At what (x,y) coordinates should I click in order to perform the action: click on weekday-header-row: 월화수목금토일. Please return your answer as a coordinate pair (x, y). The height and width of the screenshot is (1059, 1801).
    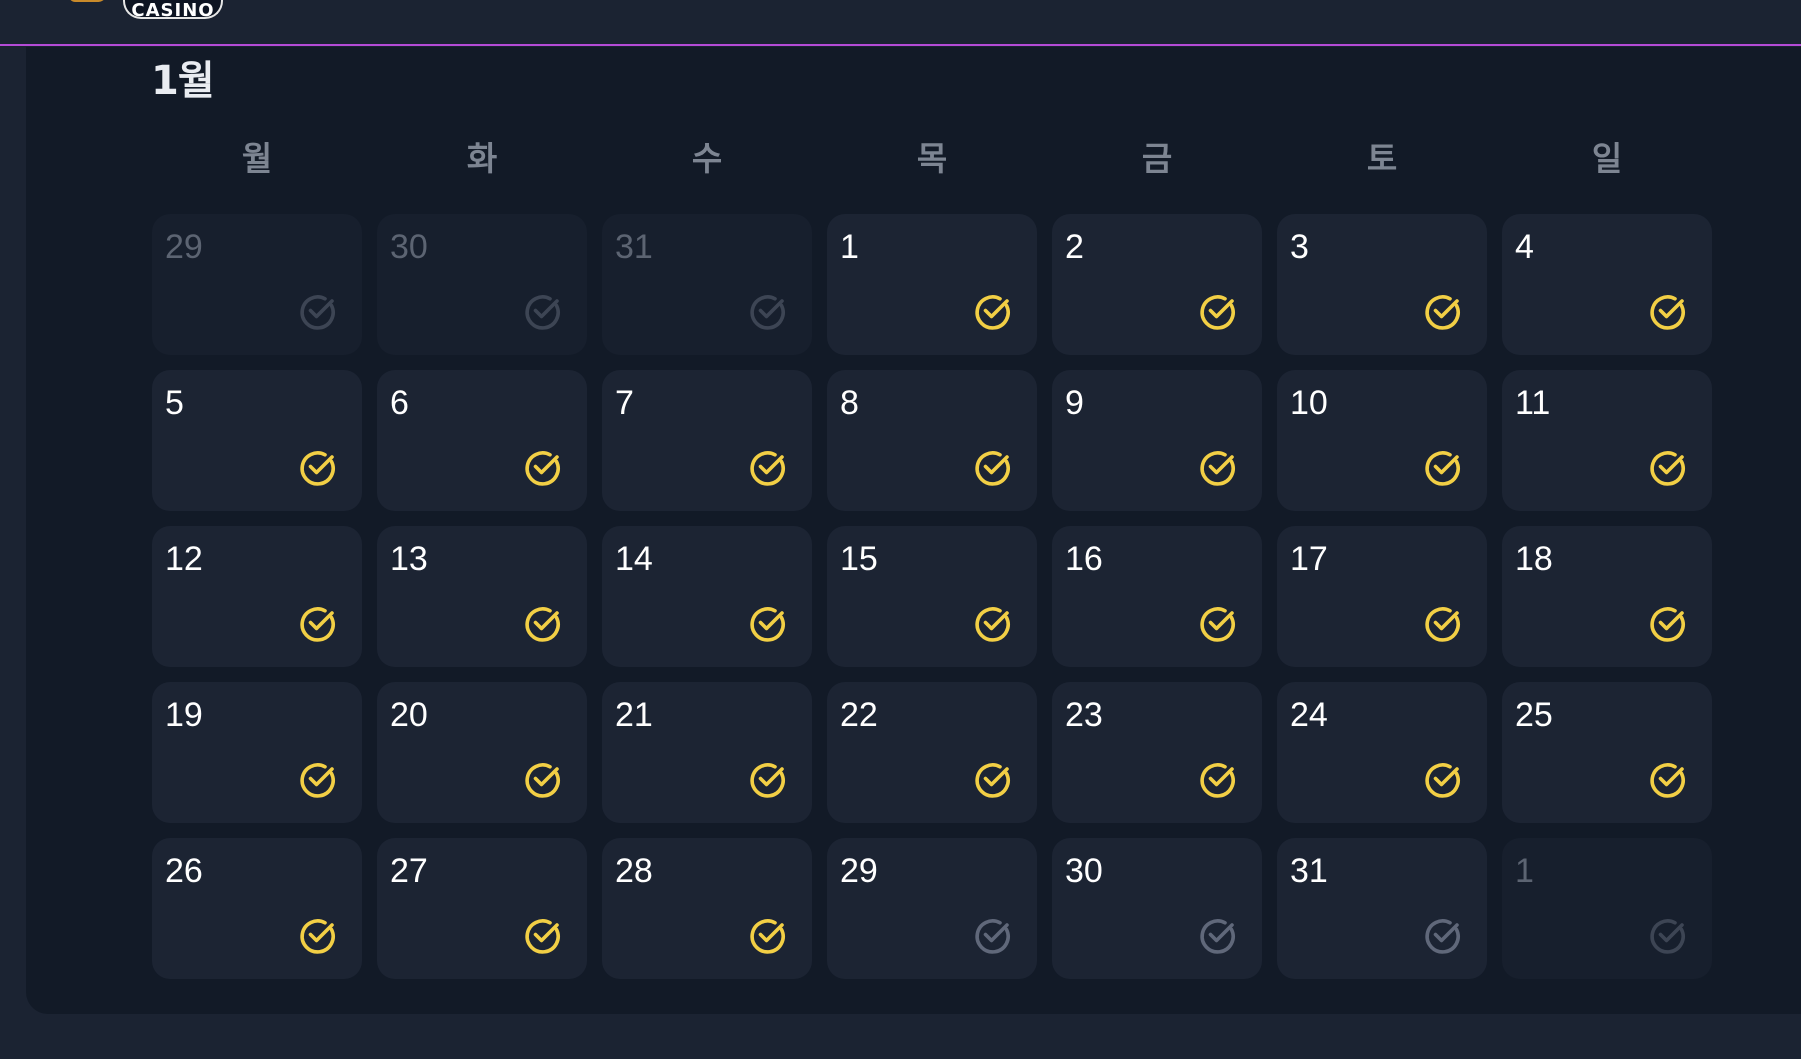
    Looking at the image, I should click on (927, 157).